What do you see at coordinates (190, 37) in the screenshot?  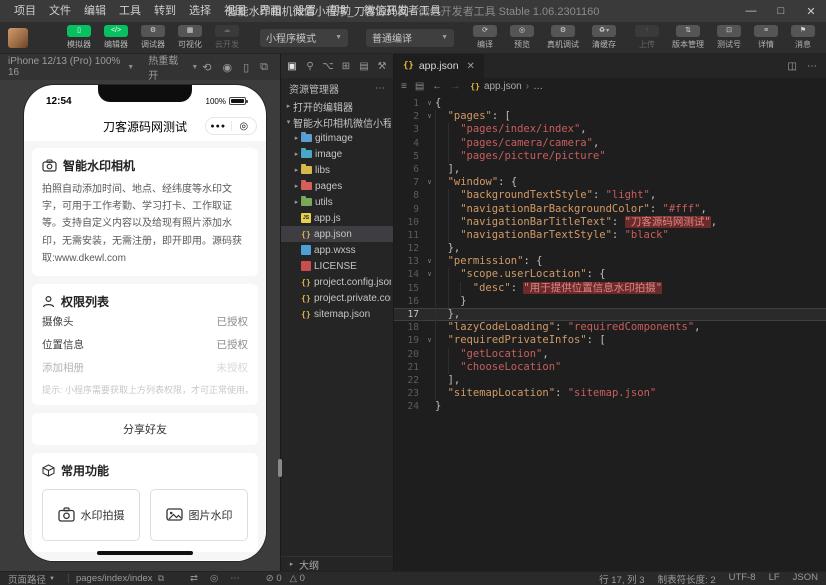 I see `可视化-button: ▦ 可视化` at bounding box center [190, 37].